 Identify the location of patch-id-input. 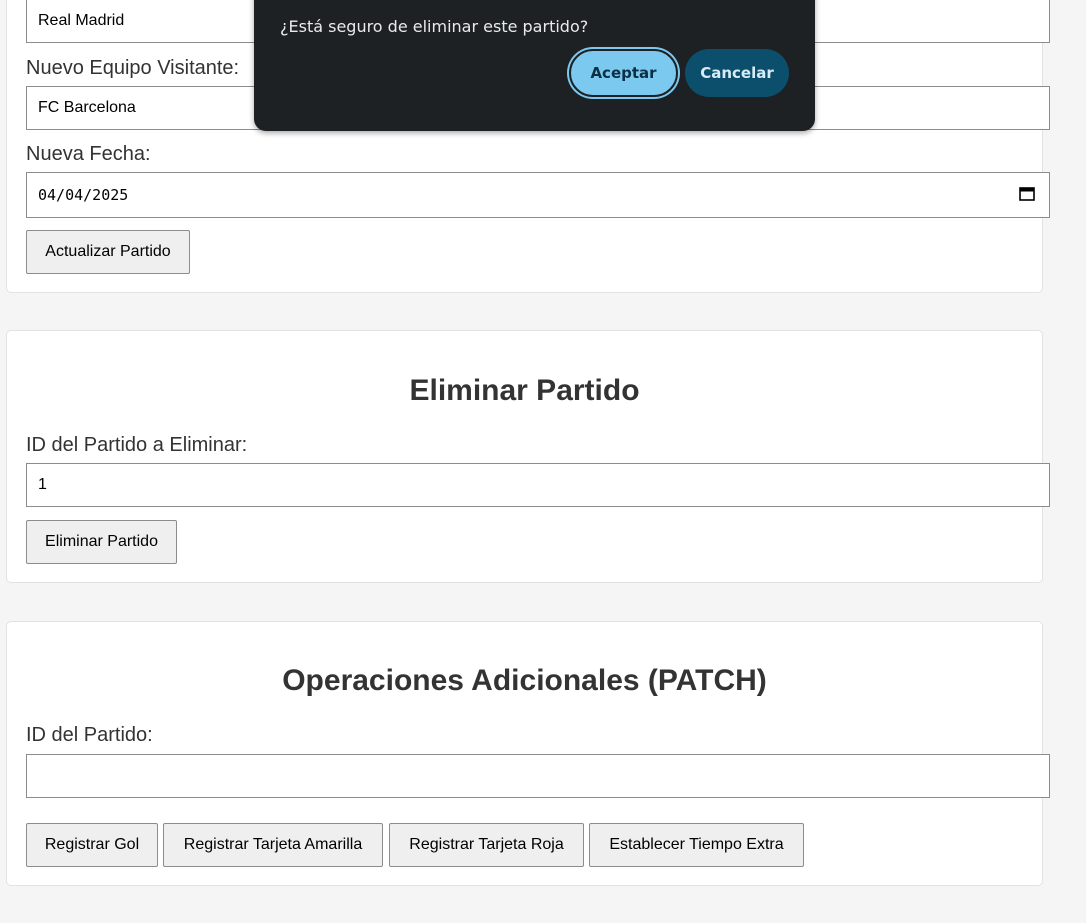
(538, 776).